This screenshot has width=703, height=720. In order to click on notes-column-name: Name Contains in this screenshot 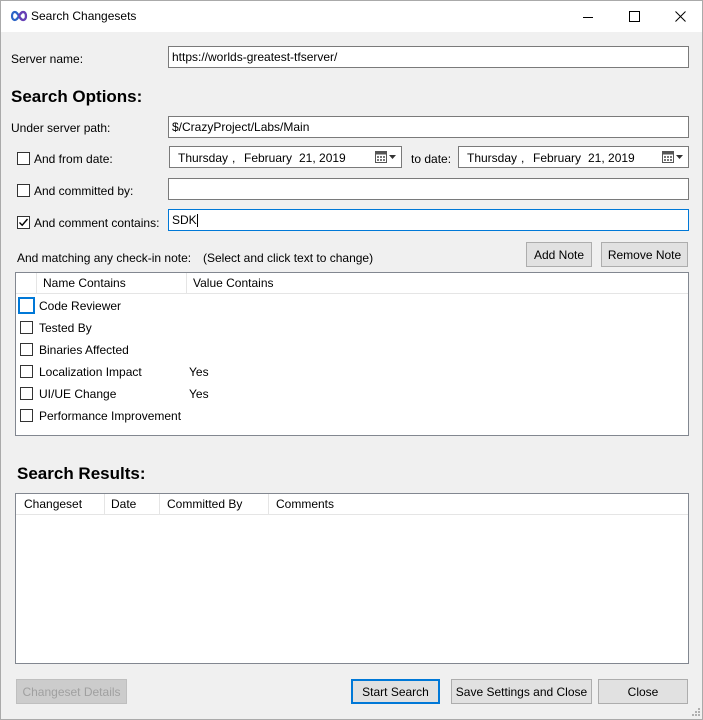, I will do `click(112, 283)`.